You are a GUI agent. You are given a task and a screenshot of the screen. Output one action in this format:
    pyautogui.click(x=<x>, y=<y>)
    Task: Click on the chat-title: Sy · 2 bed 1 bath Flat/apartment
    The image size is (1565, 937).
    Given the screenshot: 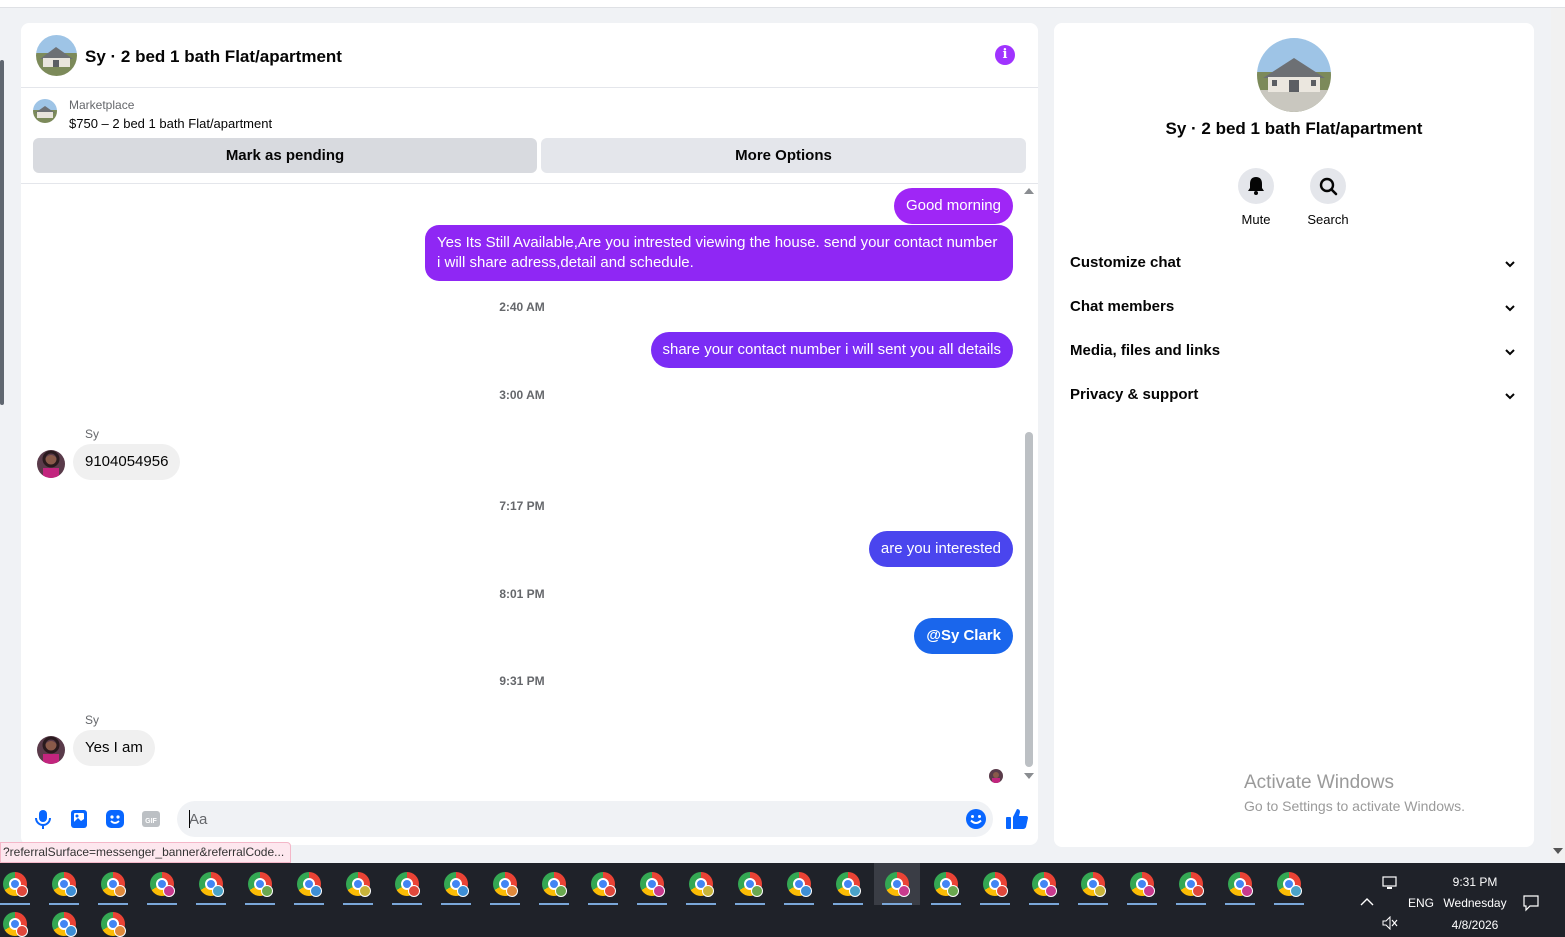 What is the action you would take?
    pyautogui.click(x=213, y=57)
    